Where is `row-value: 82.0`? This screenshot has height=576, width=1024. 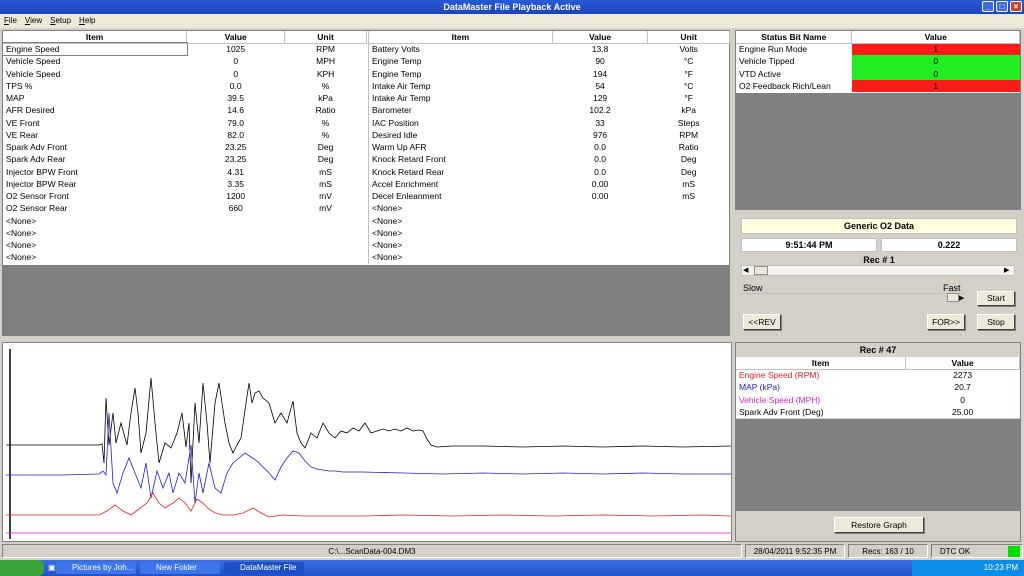
row-value: 82.0 is located at coordinates (235, 134).